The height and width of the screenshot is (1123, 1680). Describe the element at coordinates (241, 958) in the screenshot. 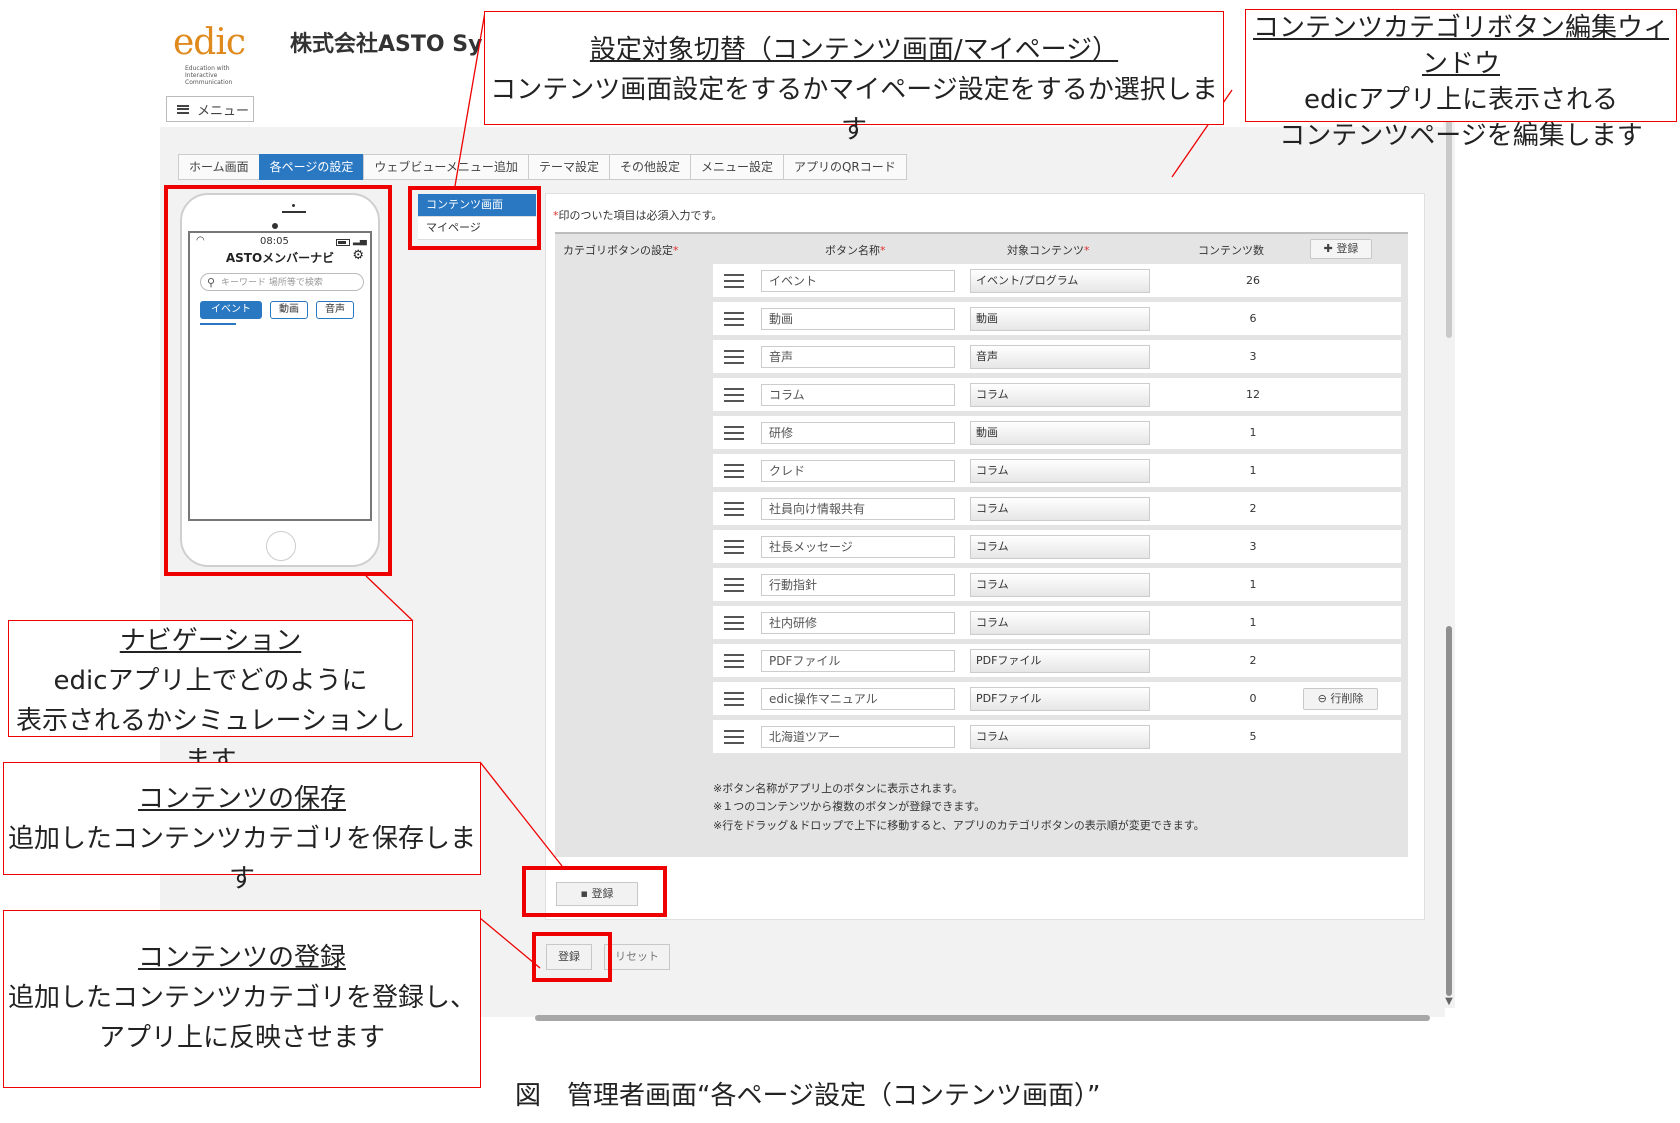

I see `annotation-title: コンテンツの登録` at that location.